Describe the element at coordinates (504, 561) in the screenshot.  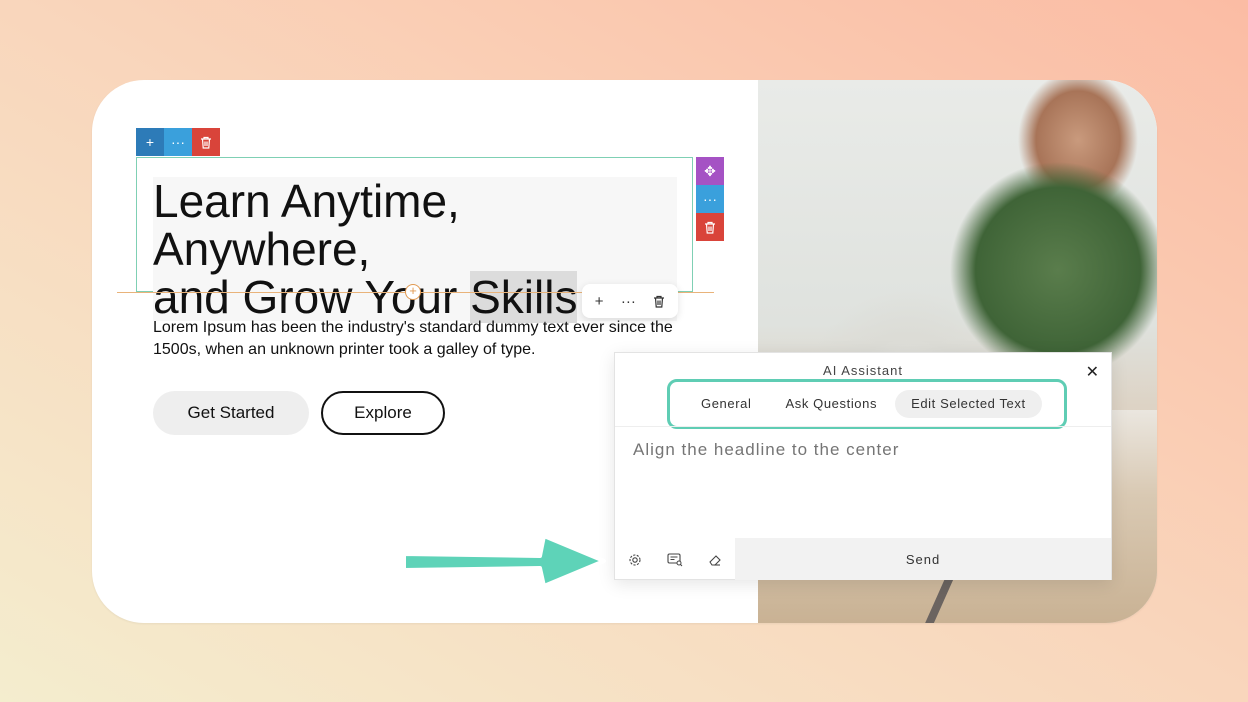
I see `arrow-icon` at that location.